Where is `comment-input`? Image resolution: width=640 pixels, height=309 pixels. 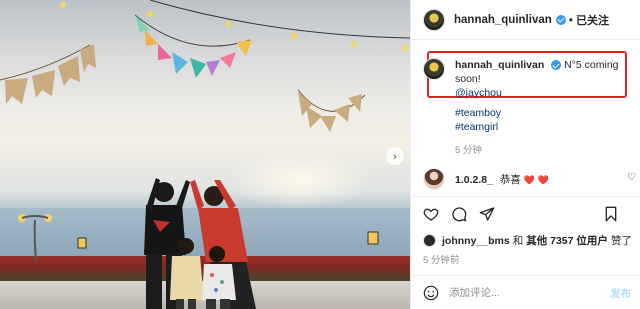
comment-input is located at coordinates (524, 292).